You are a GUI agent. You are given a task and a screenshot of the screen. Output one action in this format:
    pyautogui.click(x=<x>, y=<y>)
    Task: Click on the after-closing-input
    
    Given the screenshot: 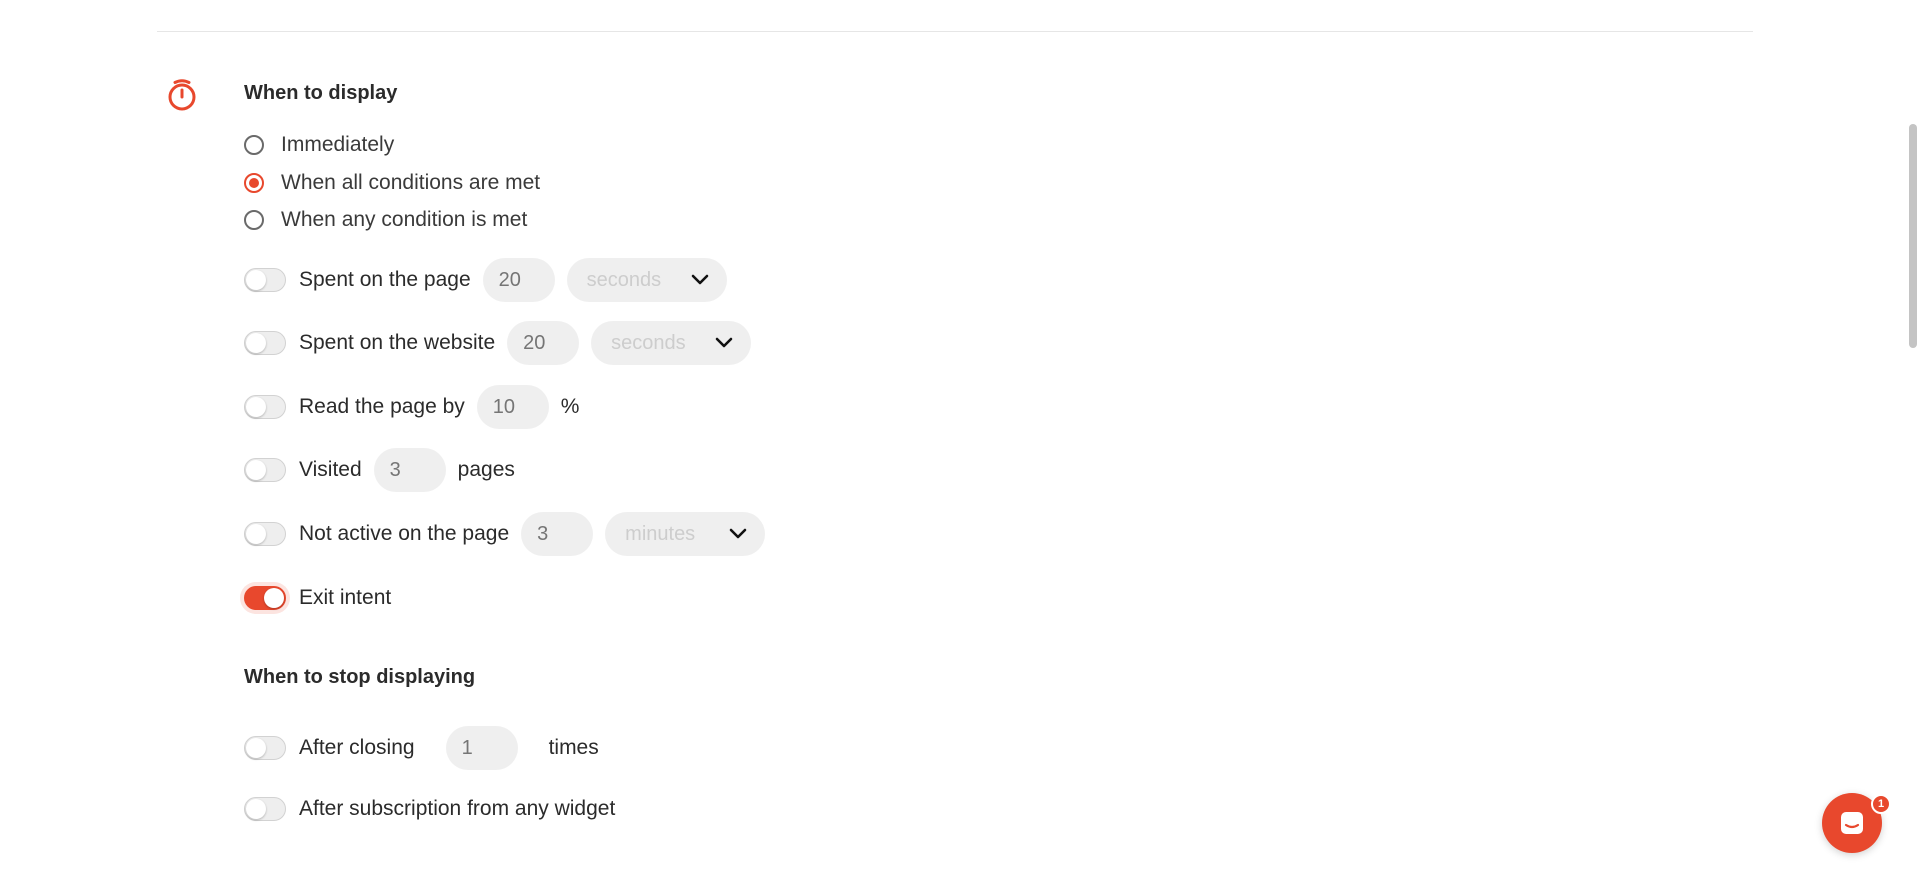 What is the action you would take?
    pyautogui.click(x=481, y=748)
    